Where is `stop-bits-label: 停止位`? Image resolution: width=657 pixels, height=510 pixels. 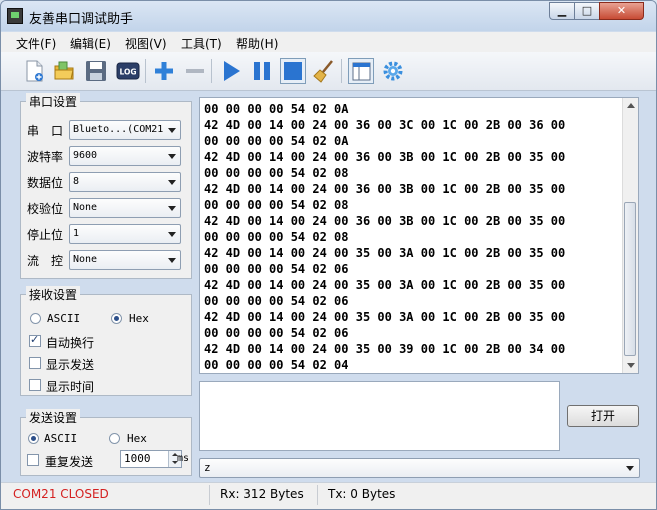 stop-bits-label: 停止位 is located at coordinates (45, 235).